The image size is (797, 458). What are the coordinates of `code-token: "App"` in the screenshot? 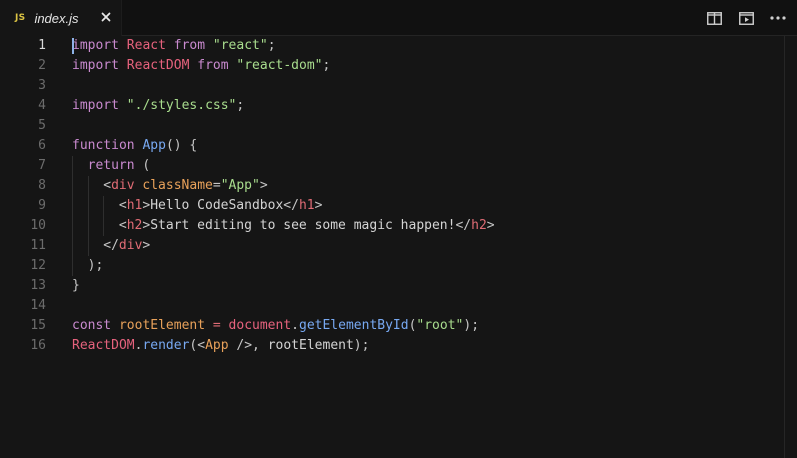 It's located at (240, 185).